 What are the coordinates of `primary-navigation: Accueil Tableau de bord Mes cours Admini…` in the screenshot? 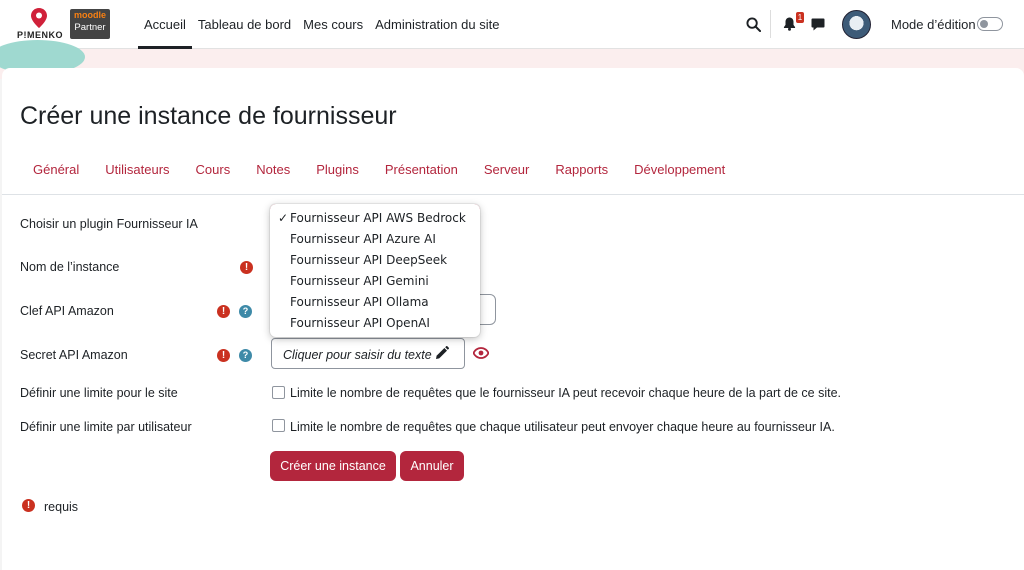 It's located at (321, 24).